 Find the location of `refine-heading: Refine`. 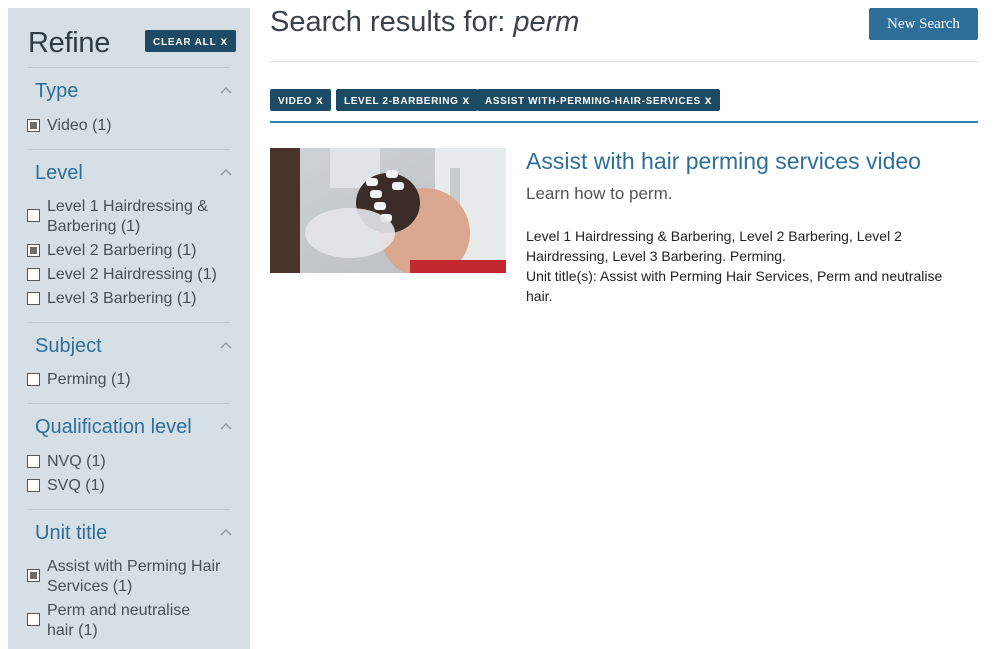

refine-heading: Refine is located at coordinates (69, 43).